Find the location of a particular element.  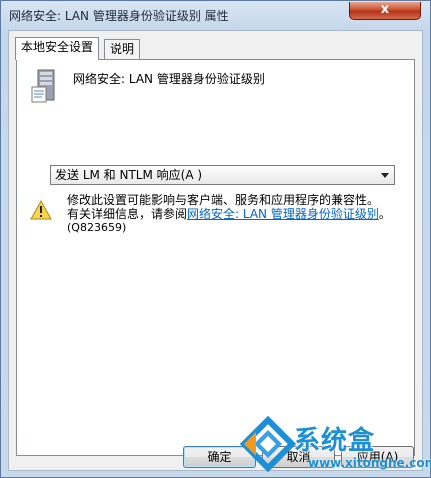

warning-icon is located at coordinates (41, 210).